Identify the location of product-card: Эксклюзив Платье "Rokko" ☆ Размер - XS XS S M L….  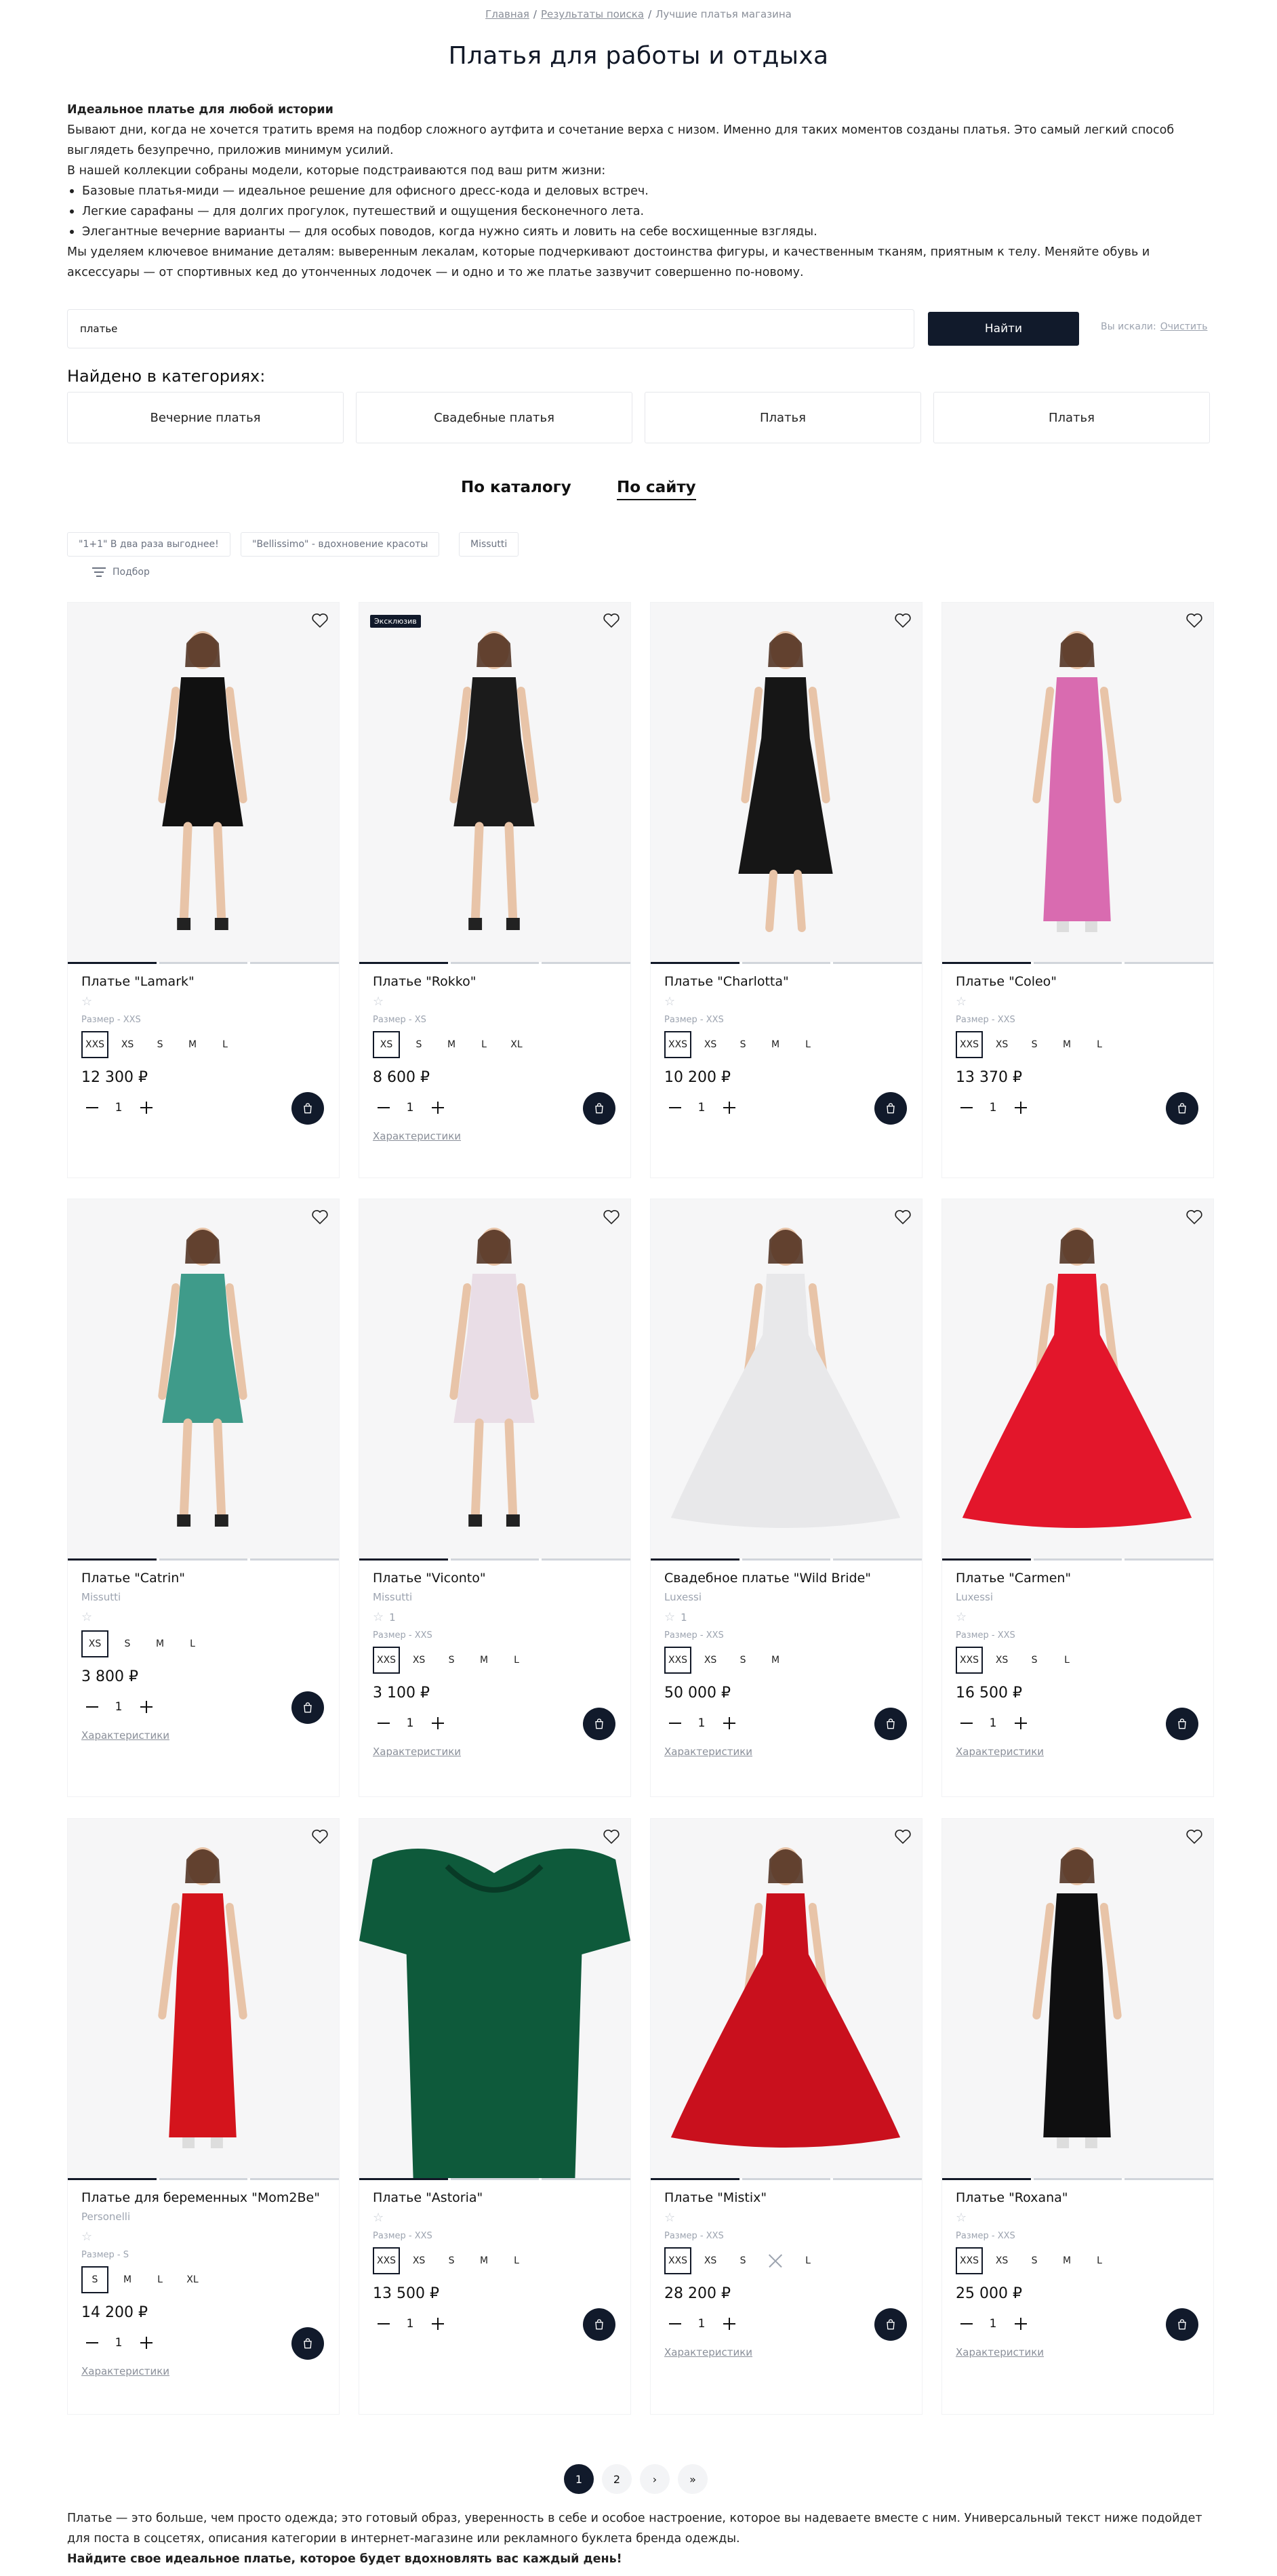
(495, 890).